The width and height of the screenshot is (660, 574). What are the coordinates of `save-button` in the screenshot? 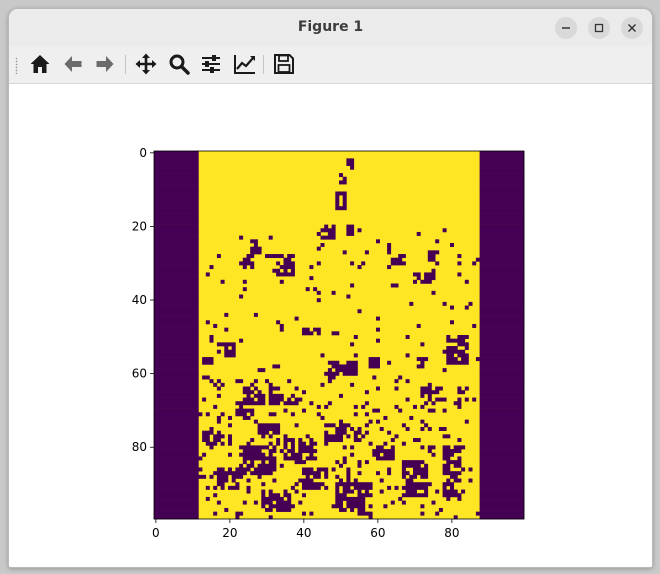 It's located at (284, 64).